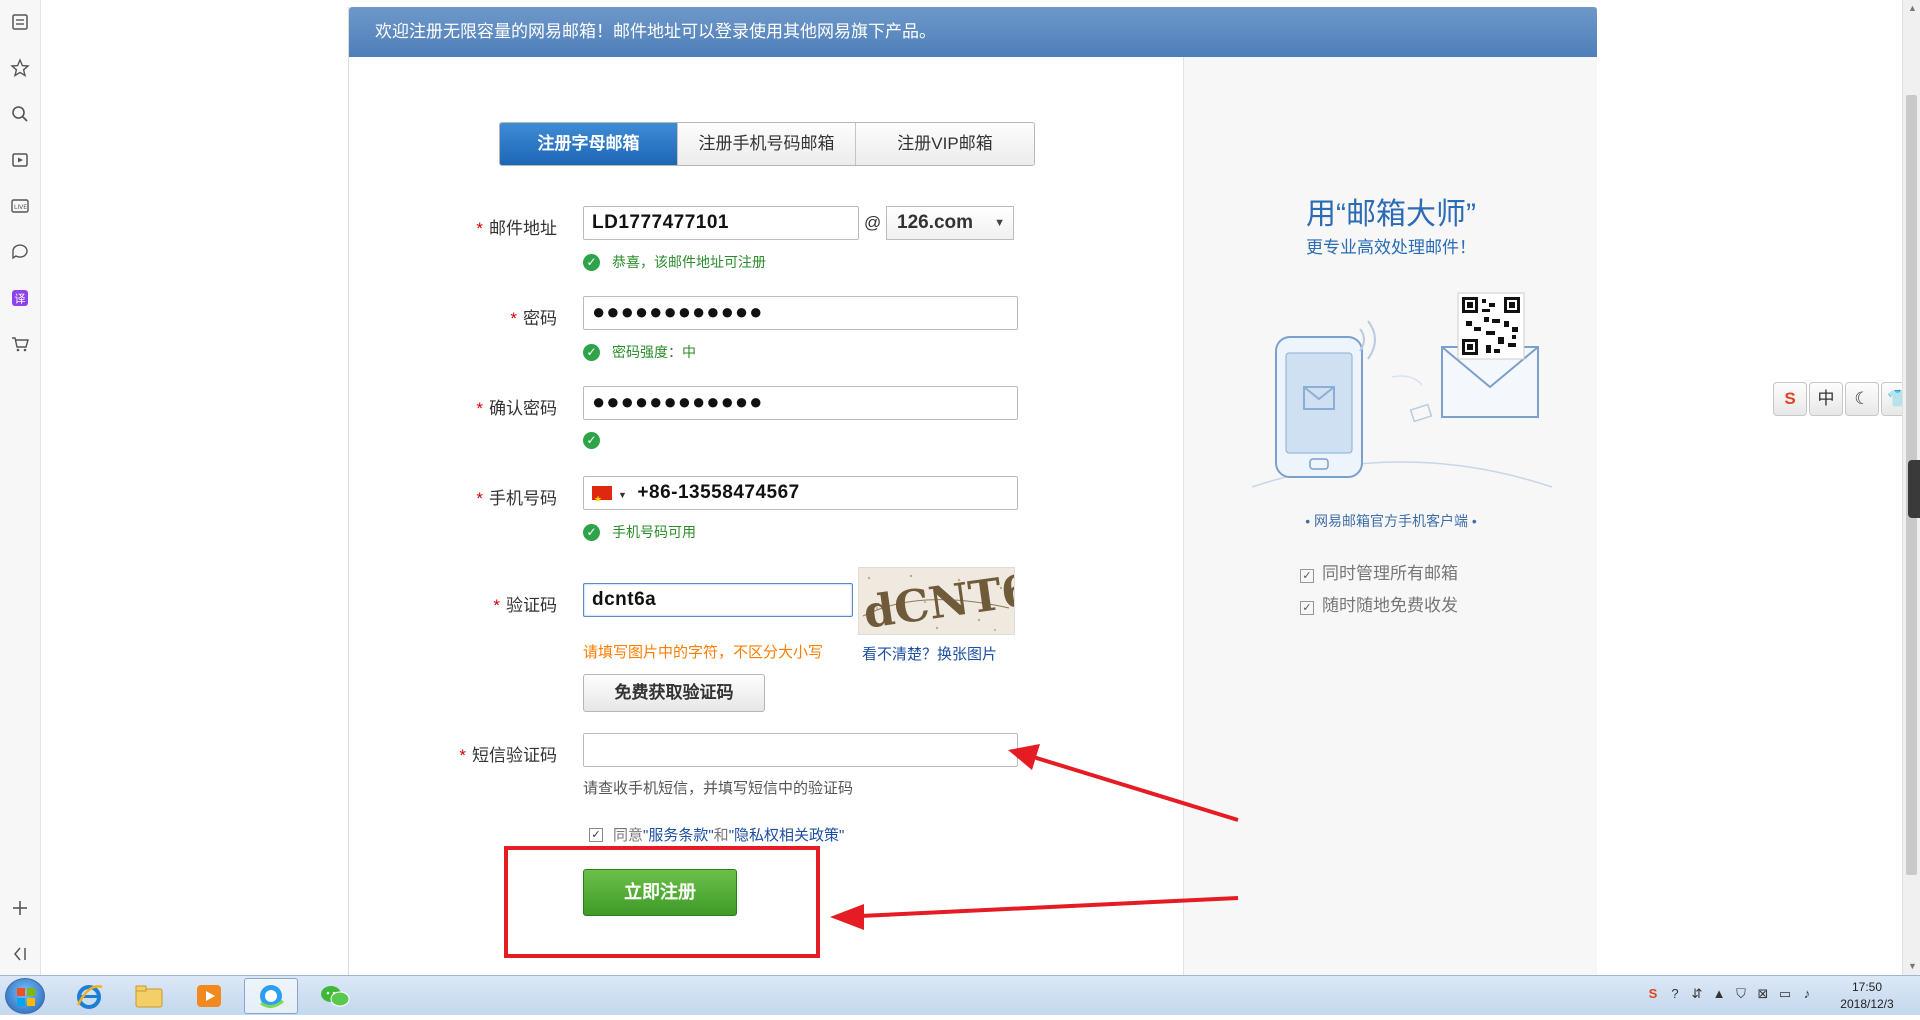 The image size is (1920, 1020). I want to click on ime-toolbar: S 中 ☾ 👕, so click(1844, 399).